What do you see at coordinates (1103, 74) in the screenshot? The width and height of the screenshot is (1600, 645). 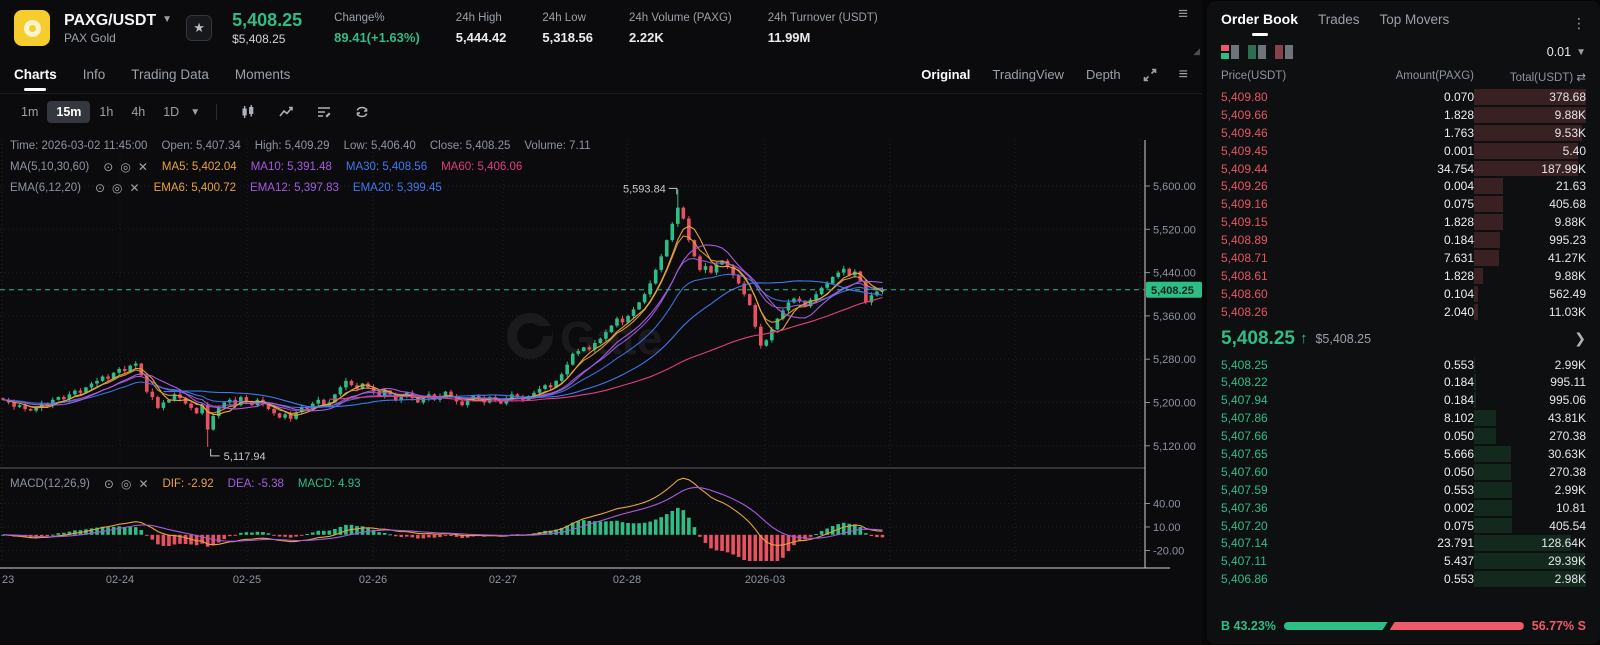 I see `view-tab-depth: Depth` at bounding box center [1103, 74].